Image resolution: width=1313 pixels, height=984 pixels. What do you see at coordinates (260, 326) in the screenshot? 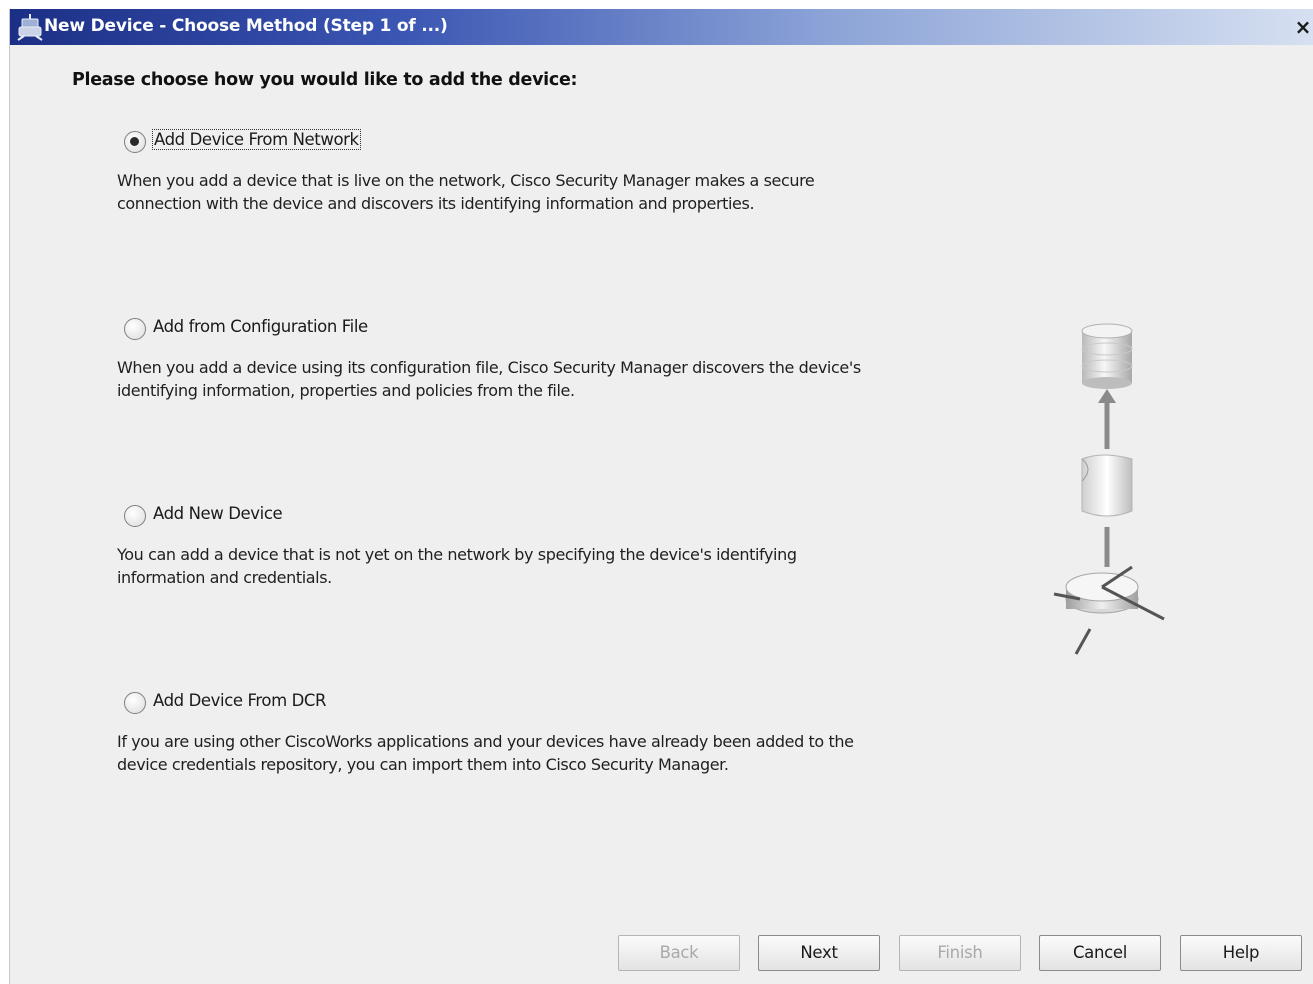
I see `radio-label-add-from-config-file: Add from Configuration File` at bounding box center [260, 326].